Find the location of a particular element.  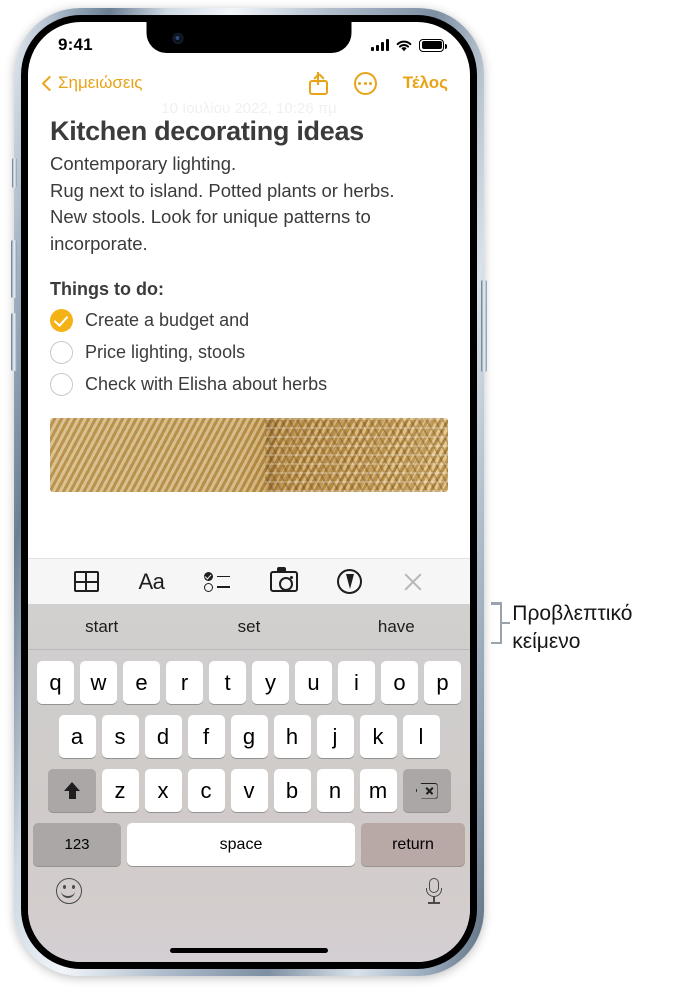

shift-icon is located at coordinates (71, 790).